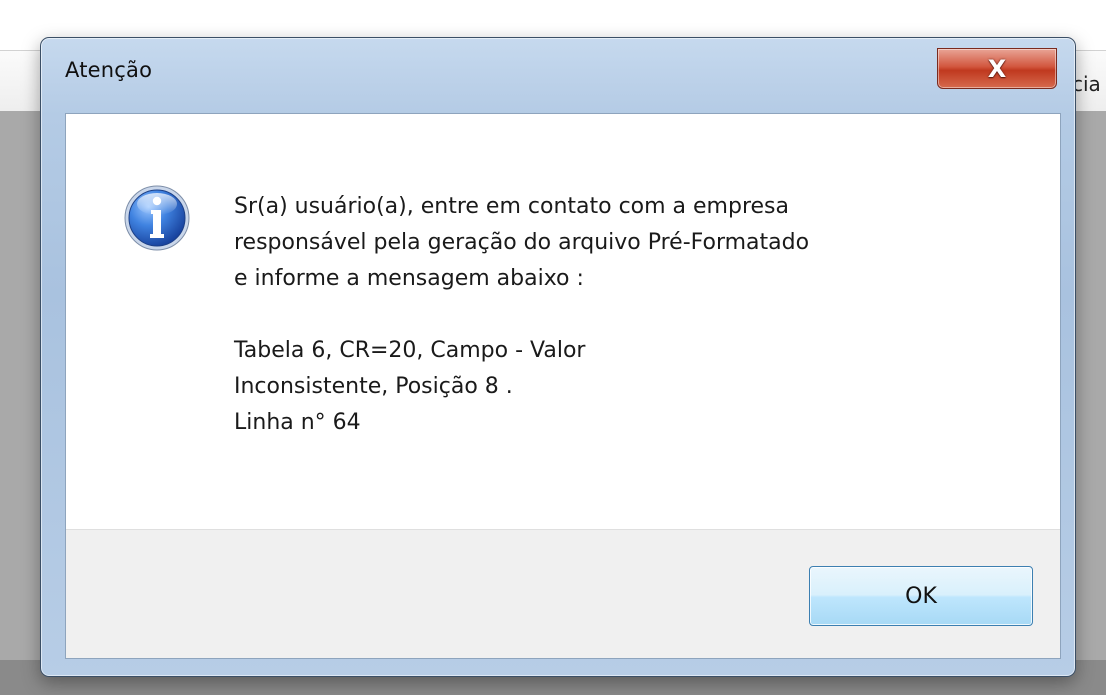  I want to click on detail-line: Inconsistente, Posição 8 ., so click(373, 386).